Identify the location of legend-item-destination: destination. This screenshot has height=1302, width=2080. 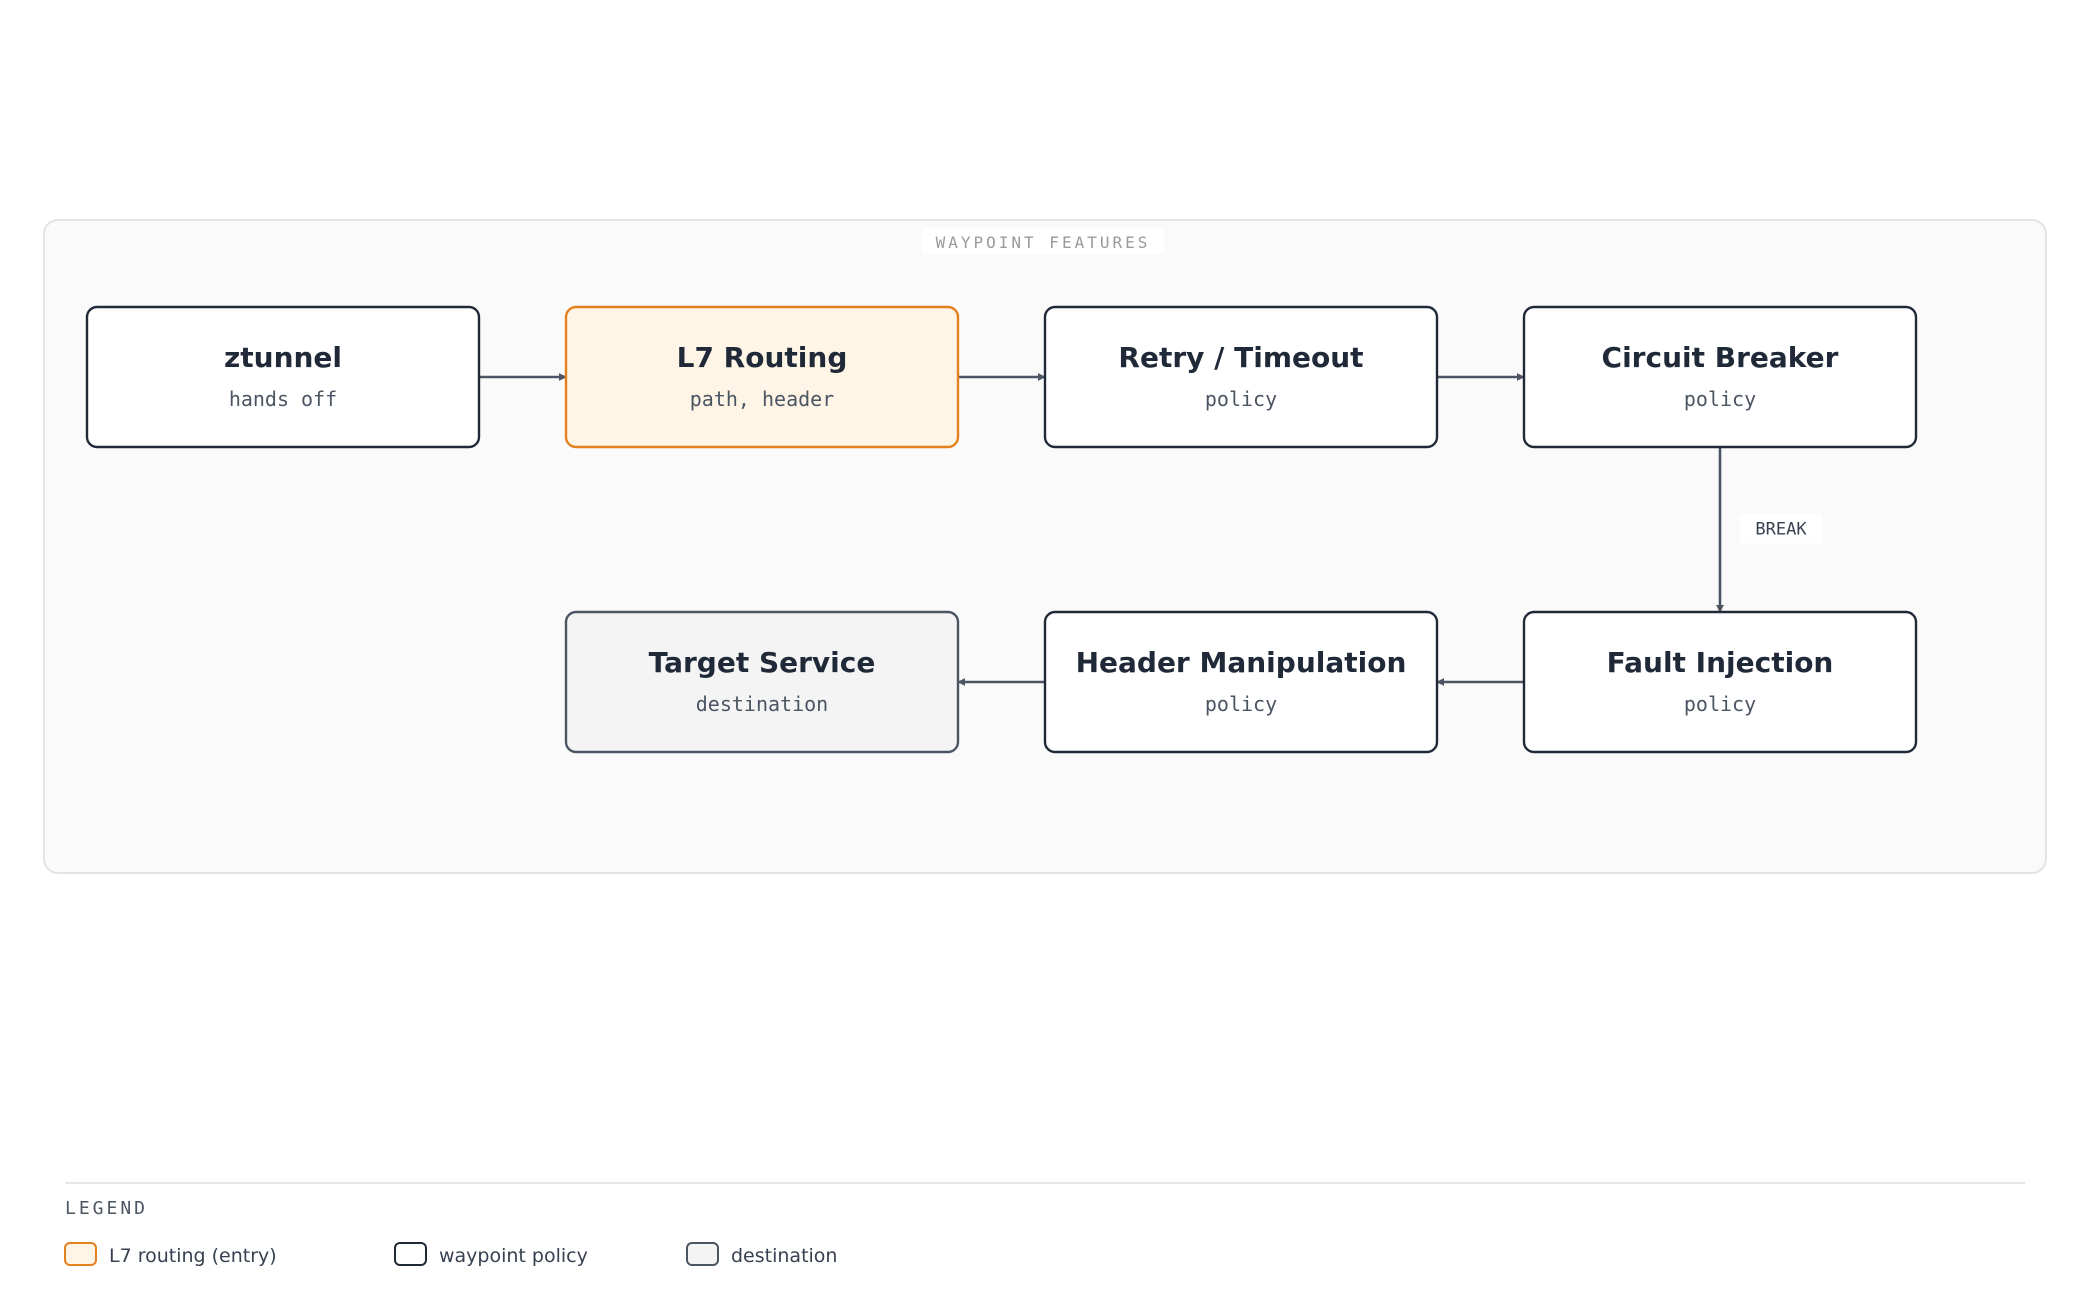
(761, 1254).